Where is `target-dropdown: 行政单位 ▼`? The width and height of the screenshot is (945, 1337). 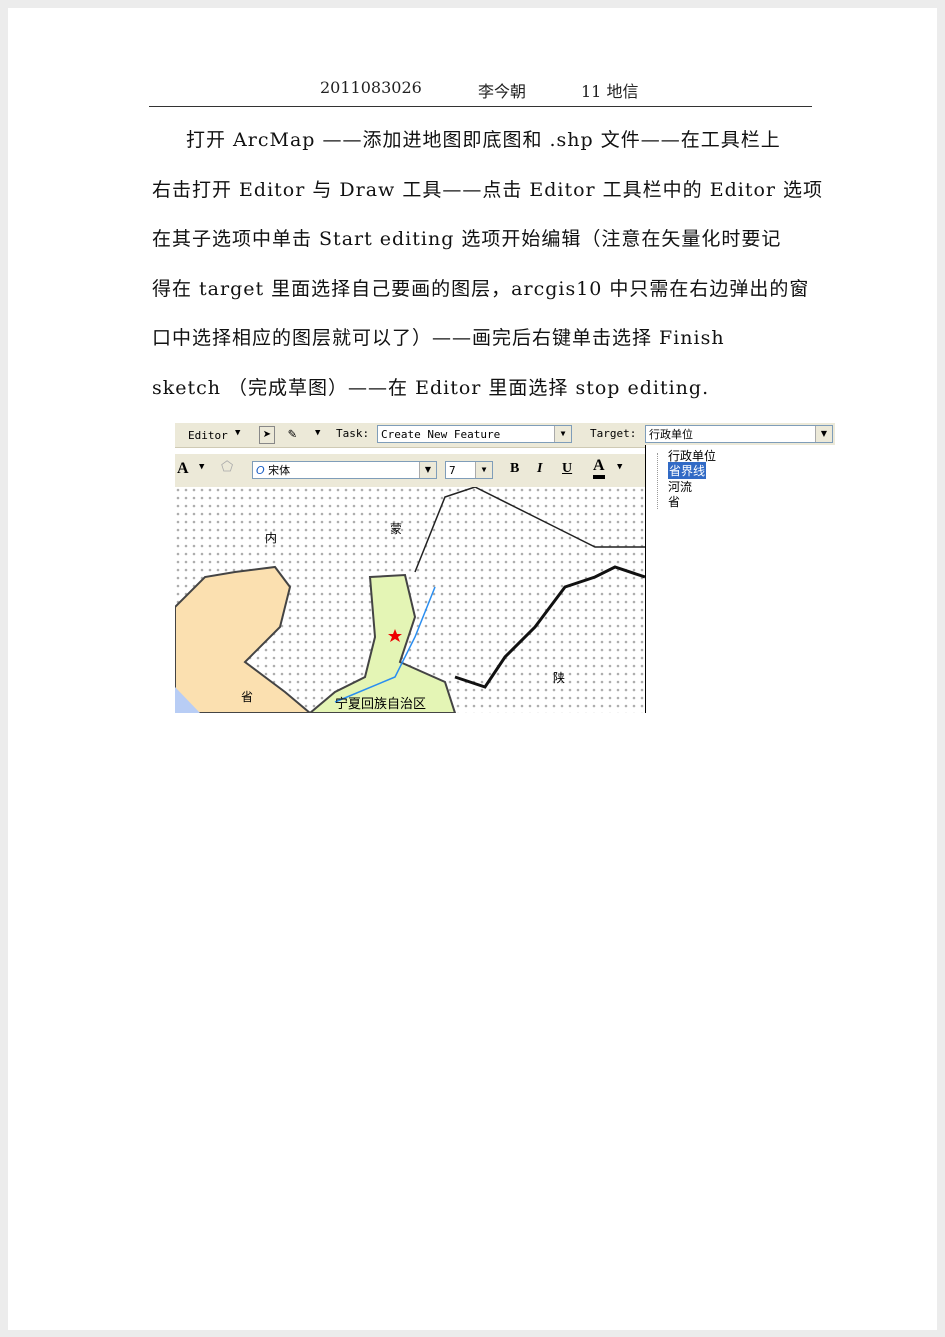 target-dropdown: 行政单位 ▼ is located at coordinates (739, 434).